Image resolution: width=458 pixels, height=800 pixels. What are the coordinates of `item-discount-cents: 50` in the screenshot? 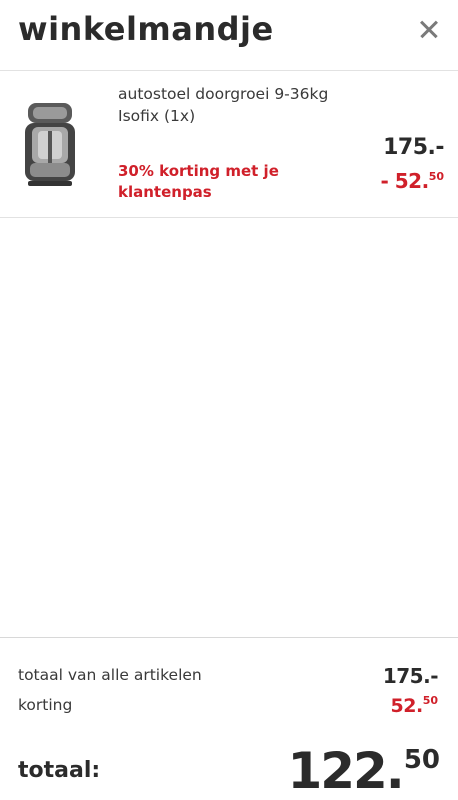 It's located at (436, 176).